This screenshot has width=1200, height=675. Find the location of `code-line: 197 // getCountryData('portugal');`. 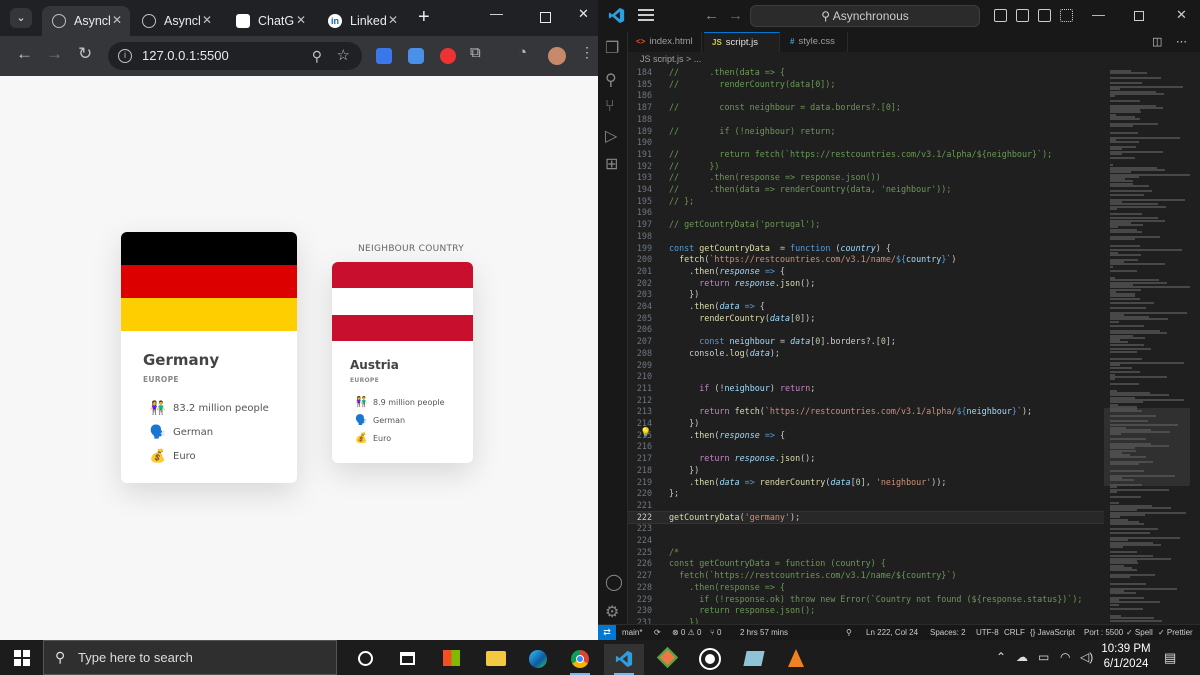

code-line: 197 // getCountryData('portugal'); is located at coordinates (866, 225).